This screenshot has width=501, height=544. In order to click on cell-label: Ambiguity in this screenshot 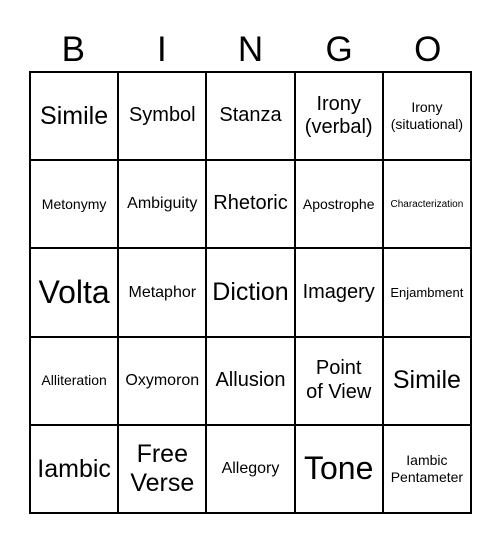, I will do `click(162, 204)`.